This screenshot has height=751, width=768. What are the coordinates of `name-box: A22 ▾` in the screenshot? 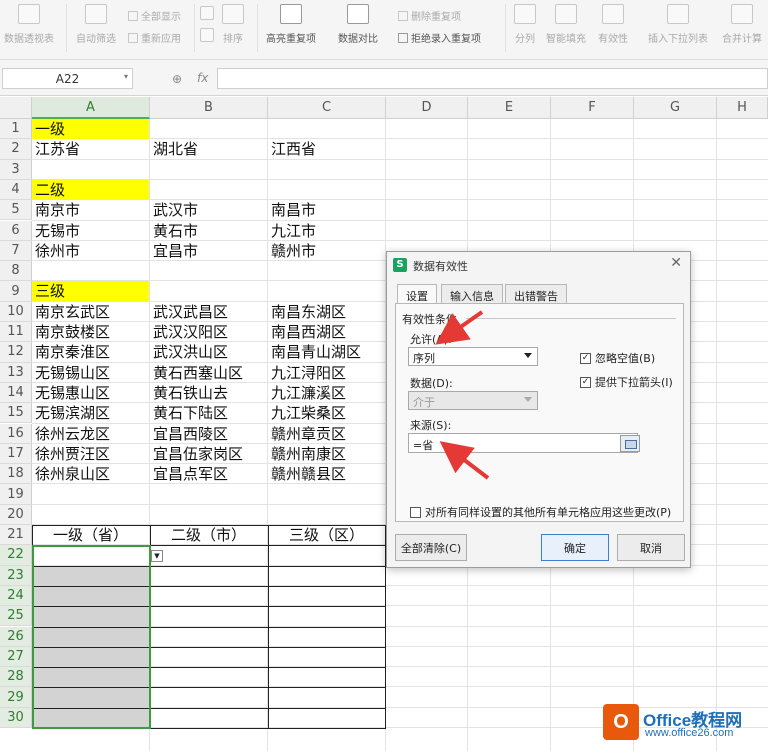 It's located at (67, 78).